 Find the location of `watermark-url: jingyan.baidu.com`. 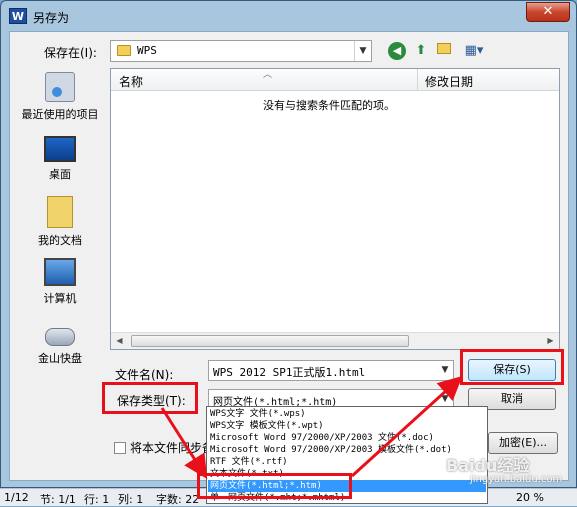

watermark-url: jingyan.baidu.com is located at coordinates (516, 479).